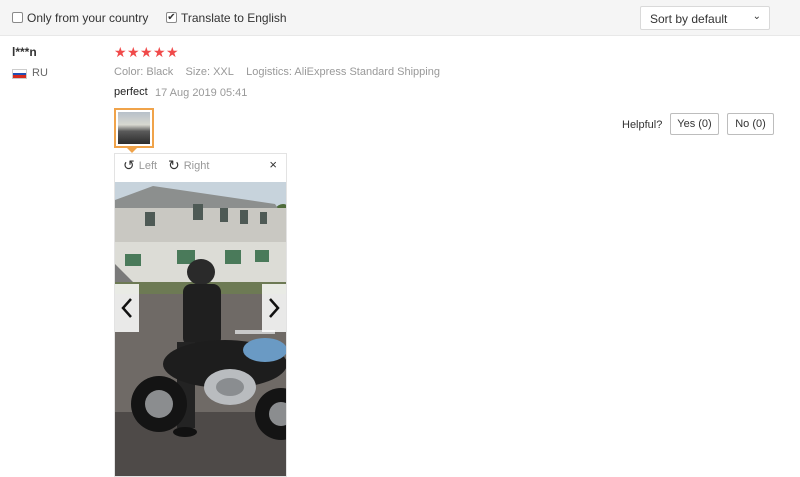 The width and height of the screenshot is (800, 477). I want to click on rotate-right-button: ↻ Right, so click(188, 165).